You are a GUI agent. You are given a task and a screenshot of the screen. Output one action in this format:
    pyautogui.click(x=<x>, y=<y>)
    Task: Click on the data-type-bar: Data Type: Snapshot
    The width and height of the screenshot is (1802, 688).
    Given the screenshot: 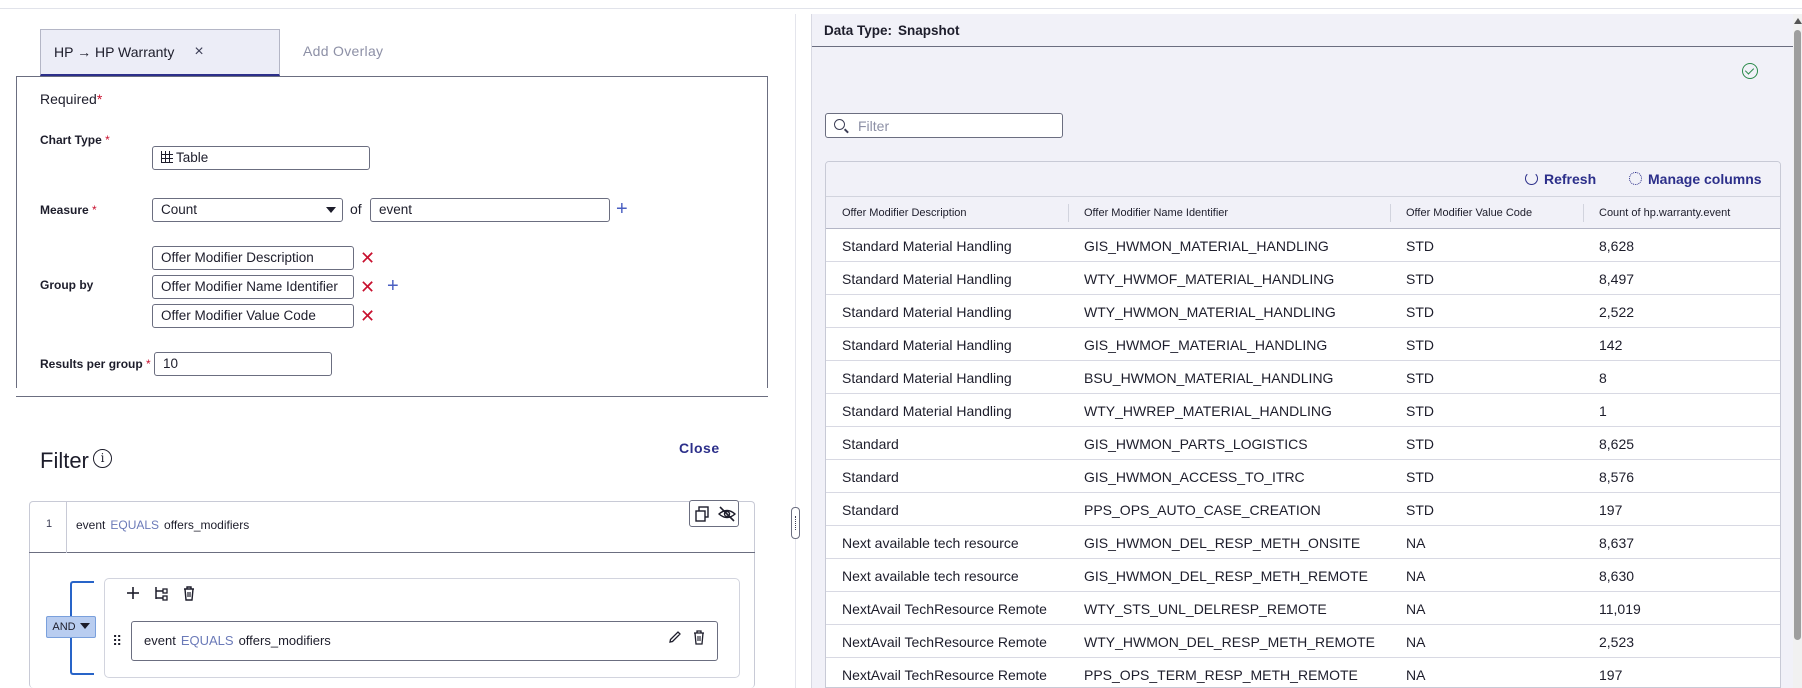 What is the action you would take?
    pyautogui.click(x=1303, y=30)
    